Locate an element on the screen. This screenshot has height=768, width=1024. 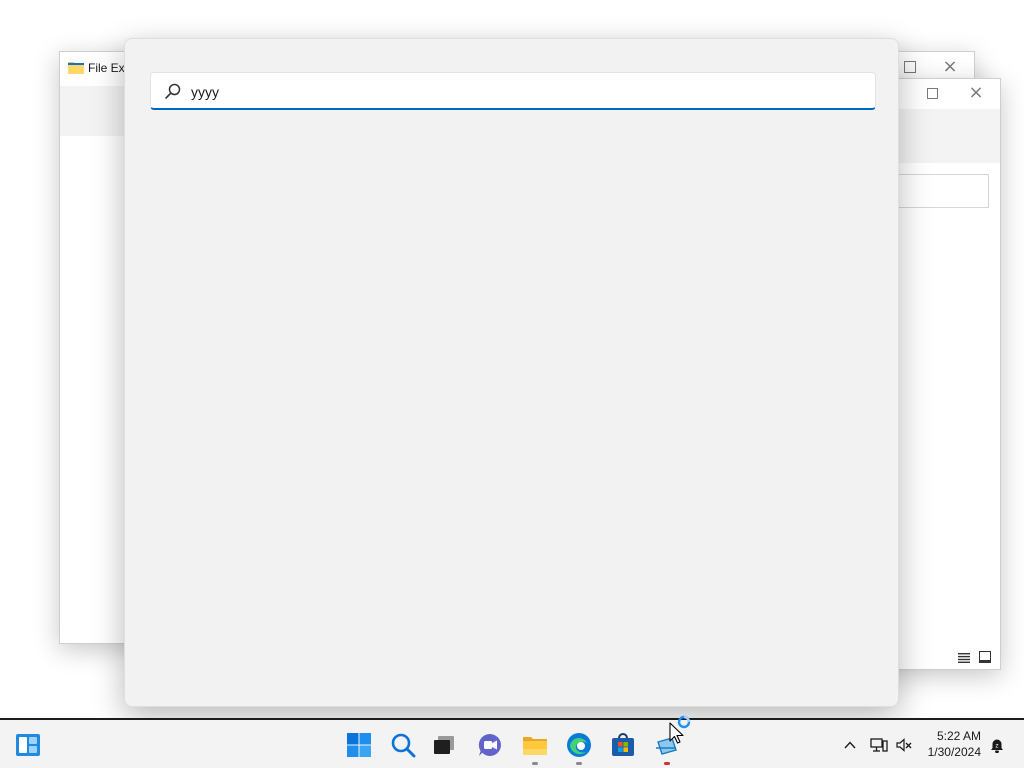
background-window: × is located at coordinates (943, 374).